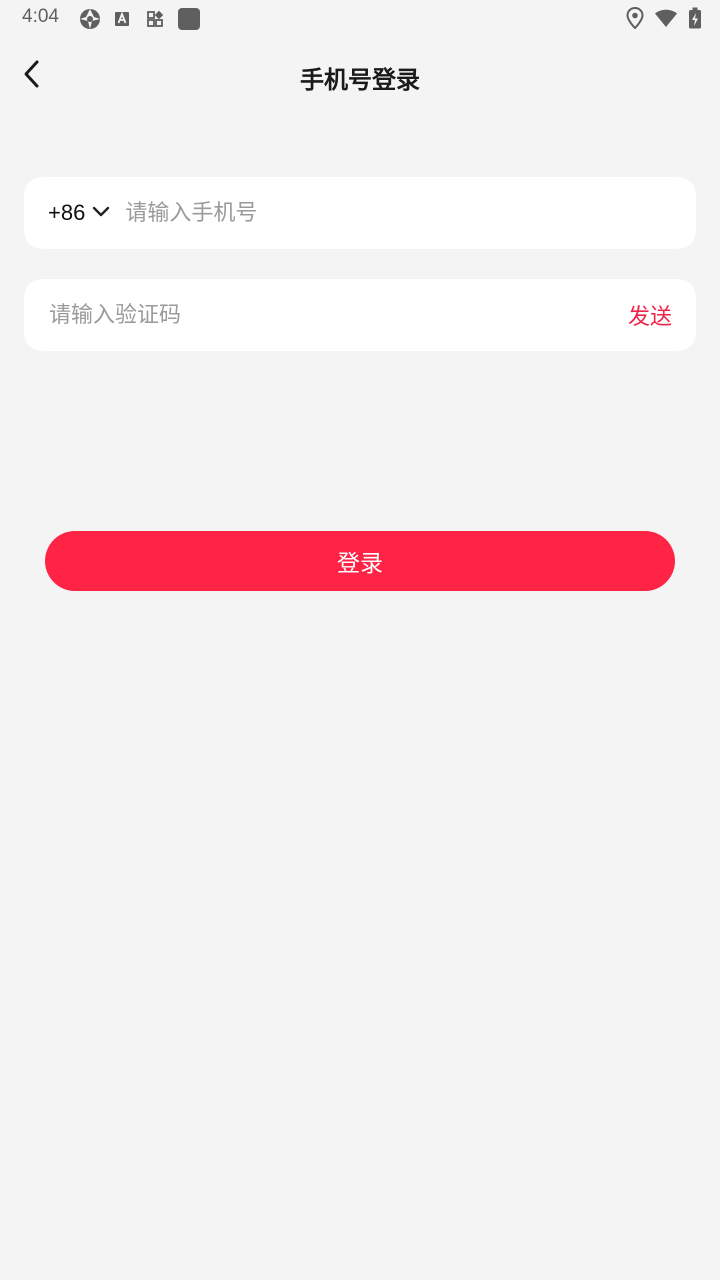 The width and height of the screenshot is (720, 1280). I want to click on widgets-icon, so click(155, 19).